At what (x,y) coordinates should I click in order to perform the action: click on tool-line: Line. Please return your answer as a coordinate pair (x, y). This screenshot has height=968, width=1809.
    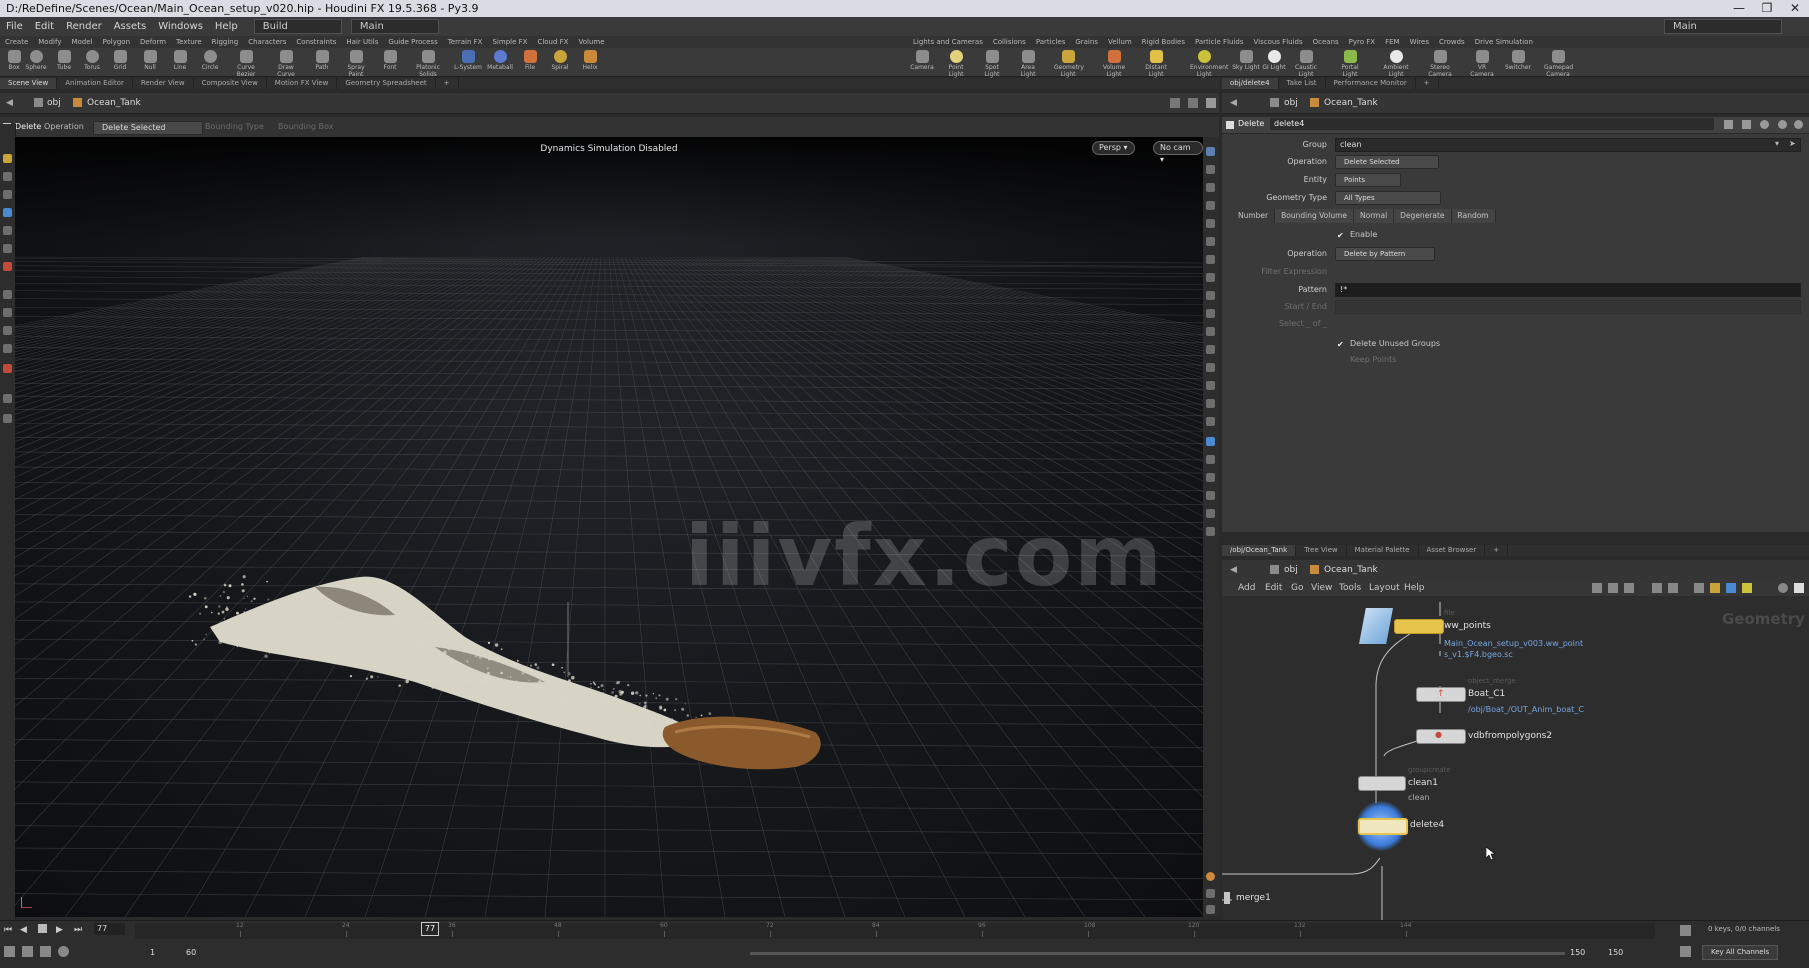
    Looking at the image, I should click on (180, 60).